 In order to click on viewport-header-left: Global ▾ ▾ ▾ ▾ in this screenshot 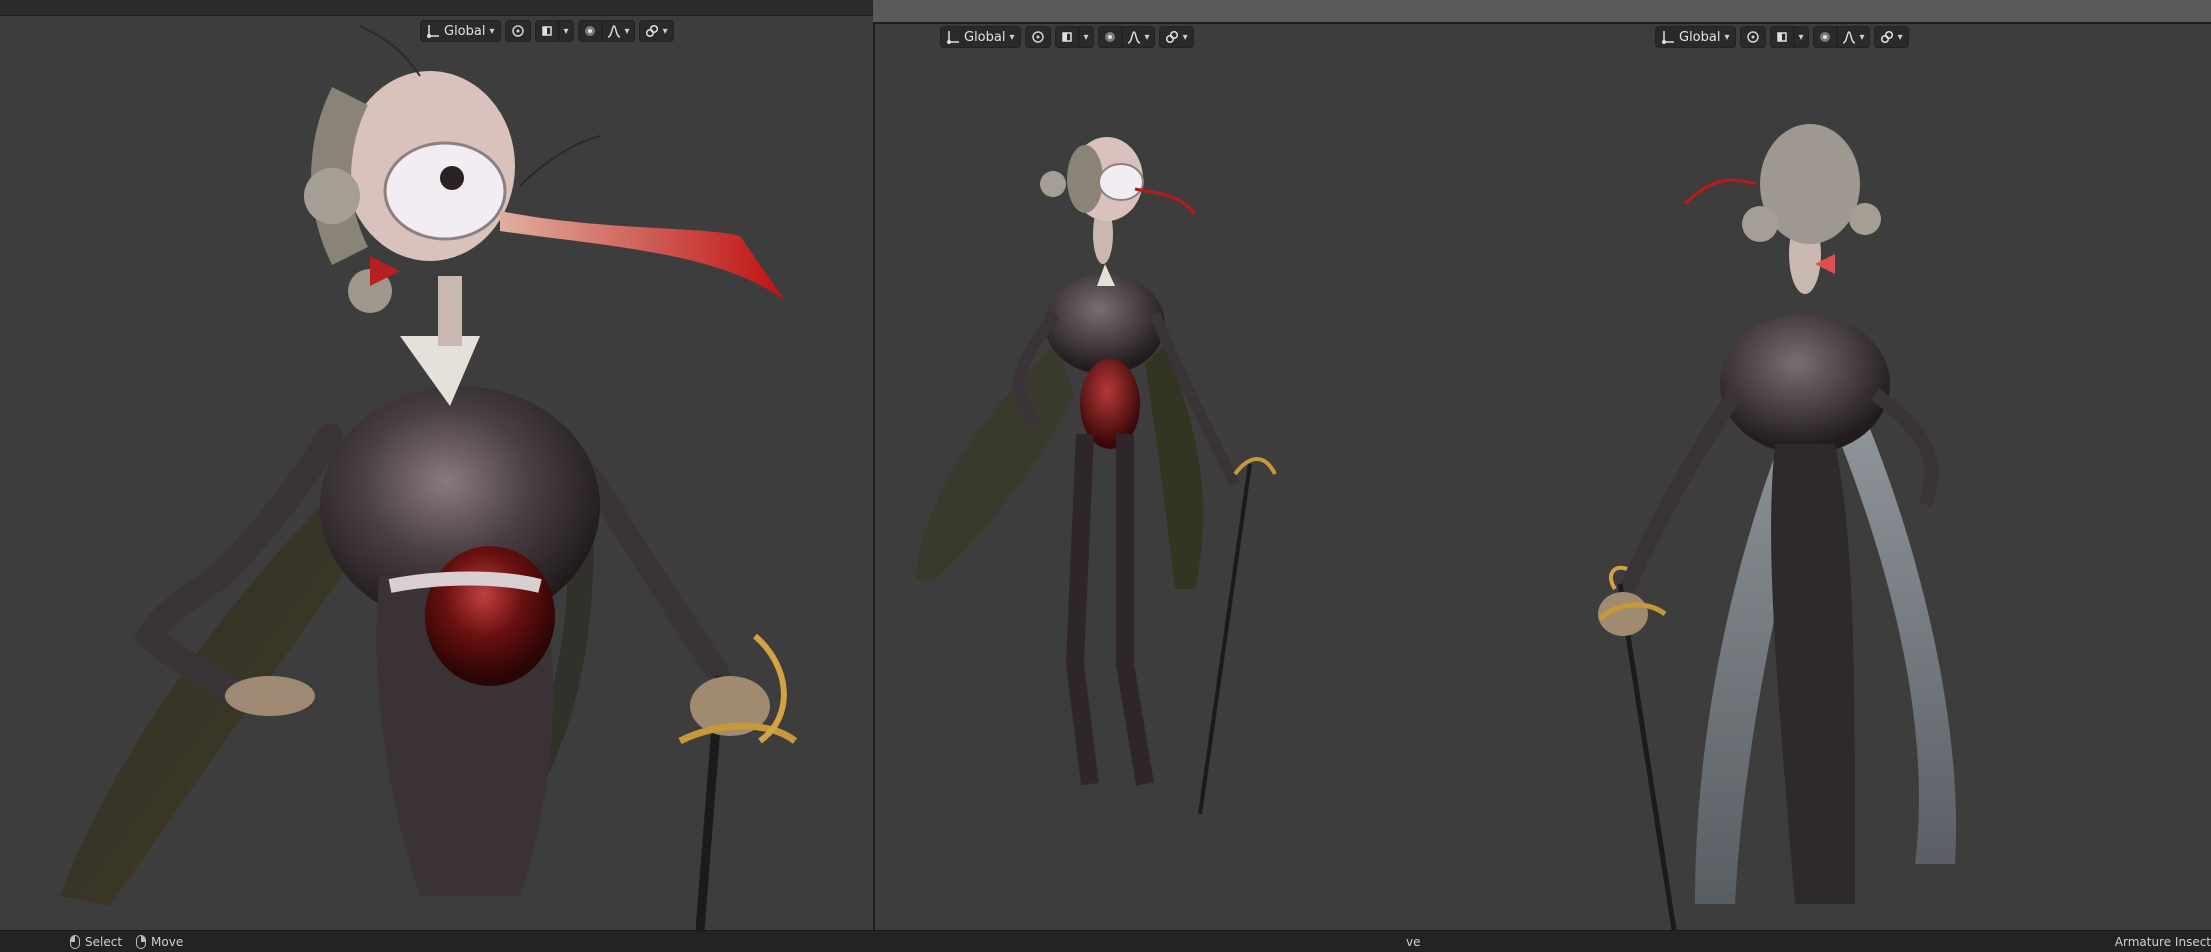, I will do `click(547, 31)`.